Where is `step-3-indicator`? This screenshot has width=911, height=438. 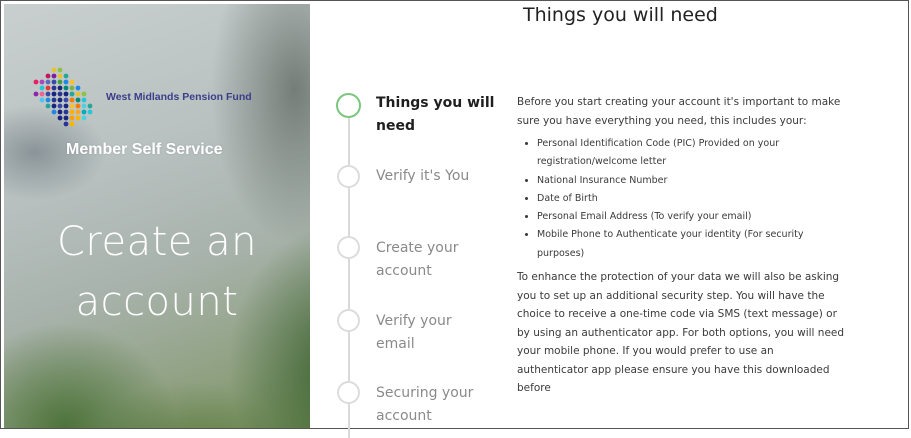 step-3-indicator is located at coordinates (348, 247).